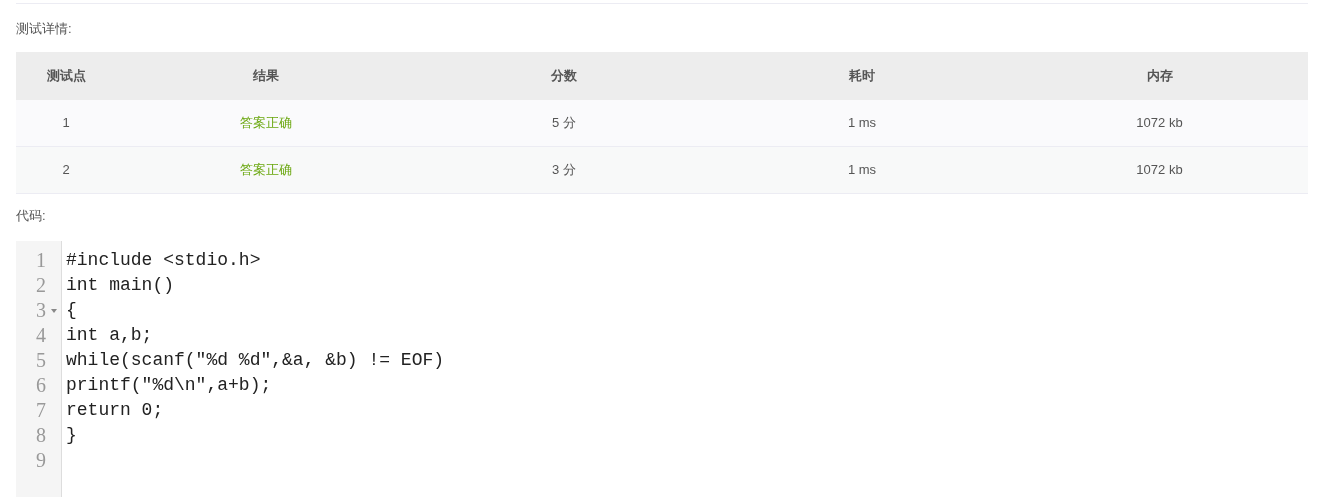 This screenshot has height=498, width=1324. I want to click on table-cell-text: 1, so click(66, 123).